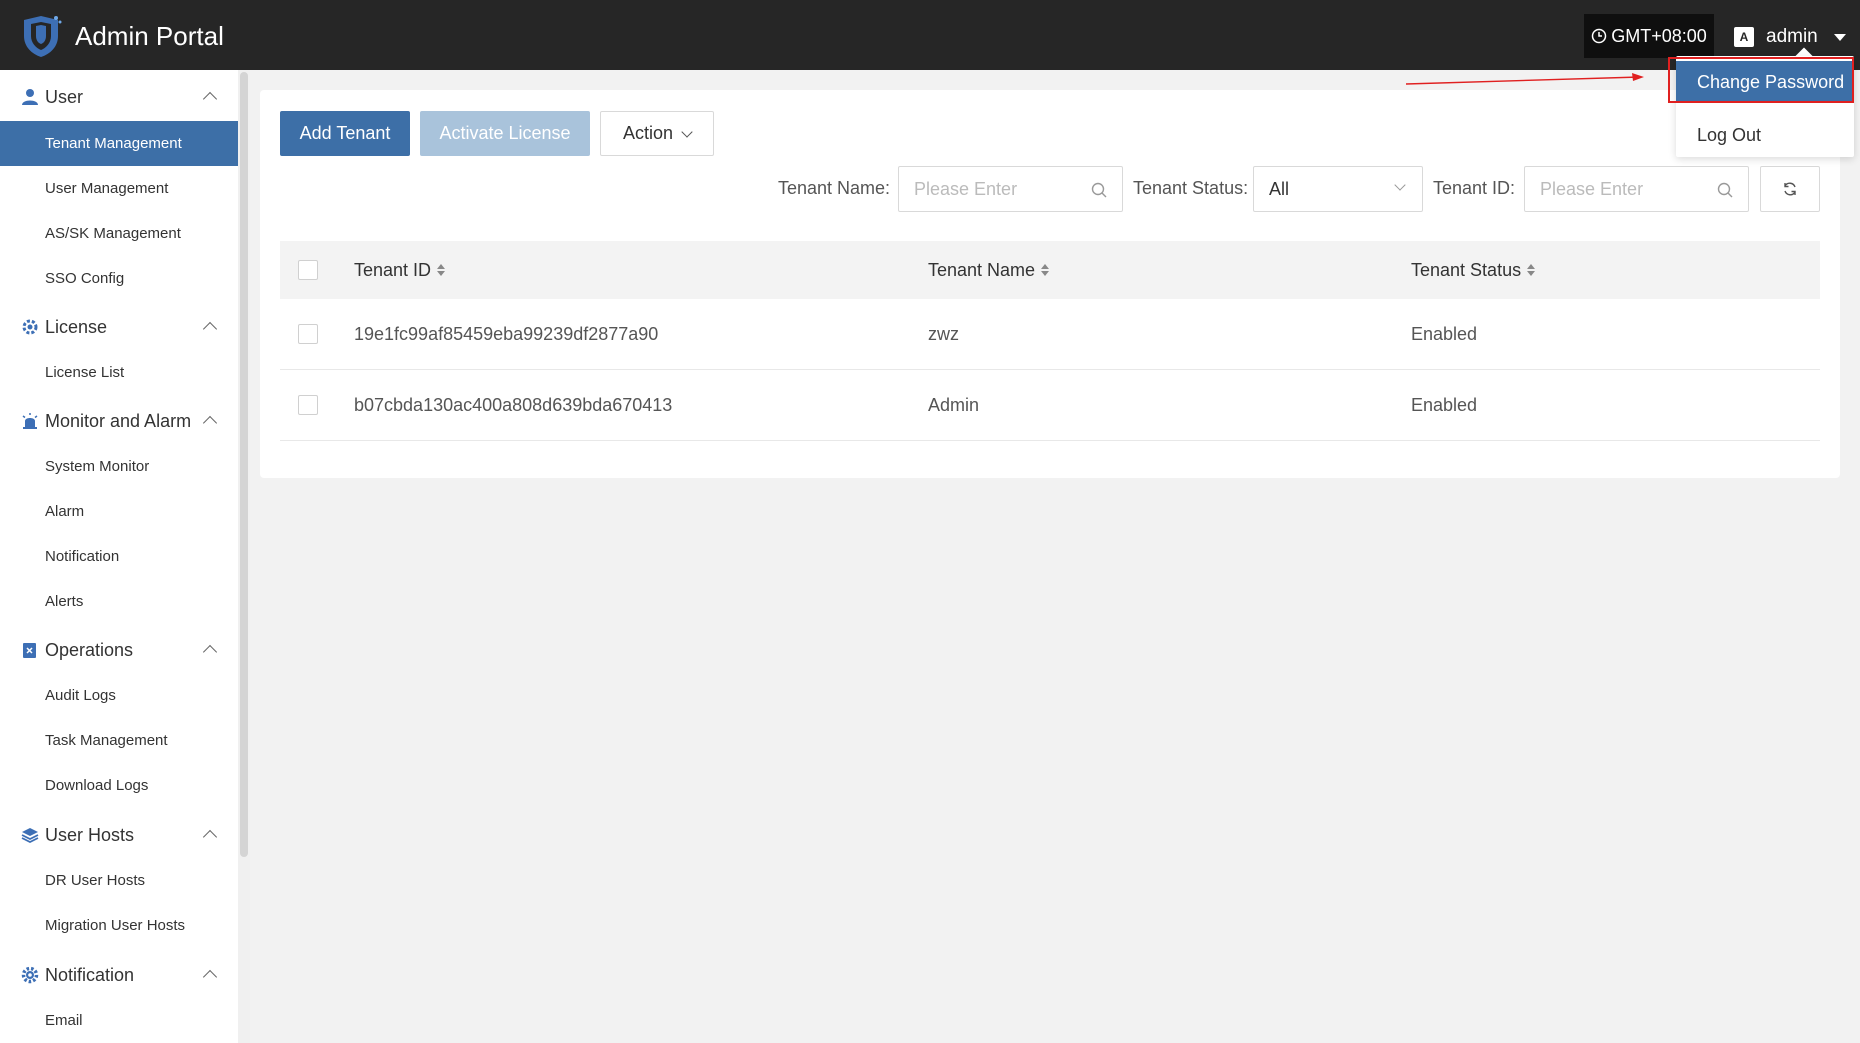  Describe the element at coordinates (119, 188) in the screenshot. I see `sidebar-item-user-management: User Management` at that location.